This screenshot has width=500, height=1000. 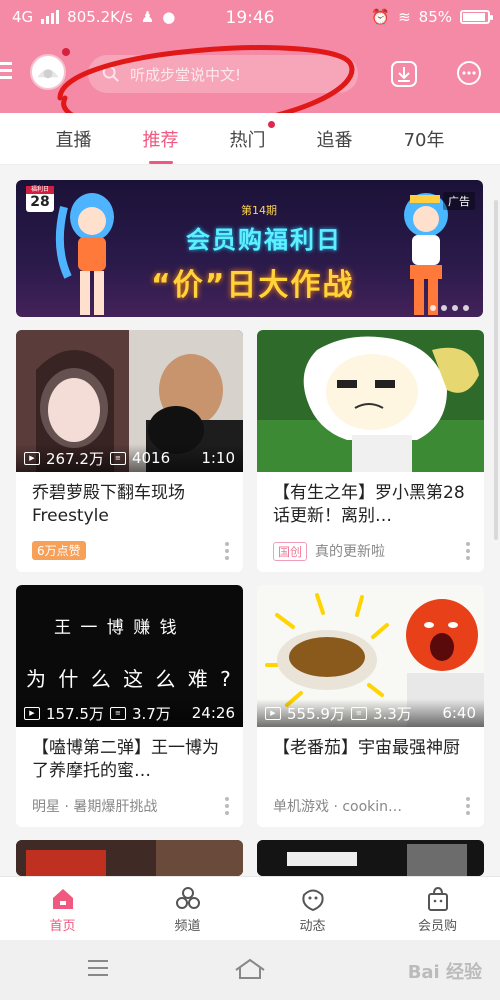 I want to click on nav-channel: 频道, so click(x=187, y=908).